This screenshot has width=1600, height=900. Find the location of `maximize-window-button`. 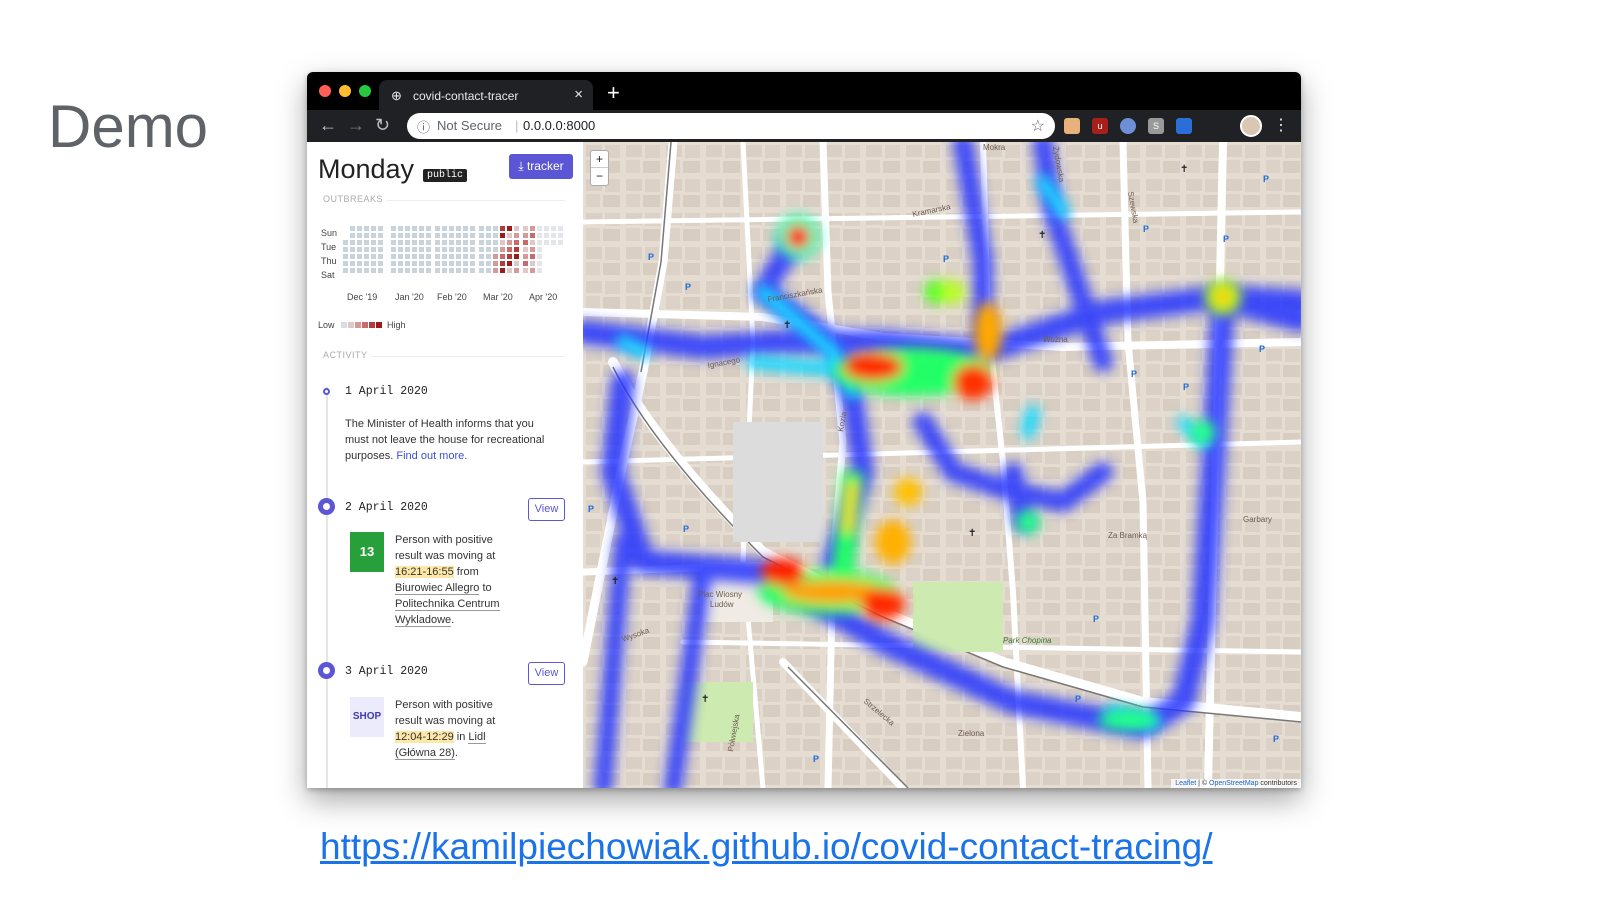

maximize-window-button is located at coordinates (365, 91).